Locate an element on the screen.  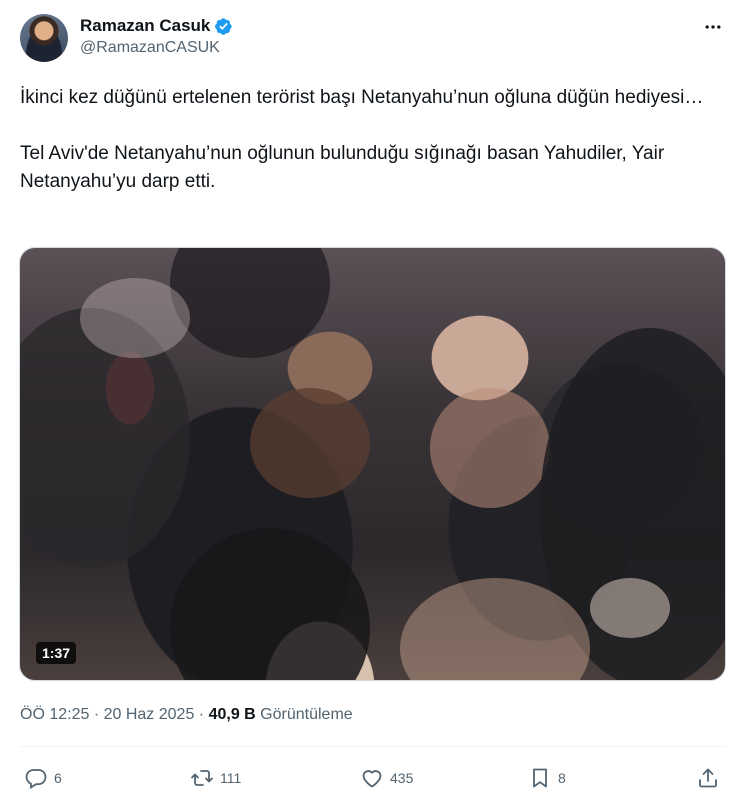
bookmark-button: 8 is located at coordinates (547, 778).